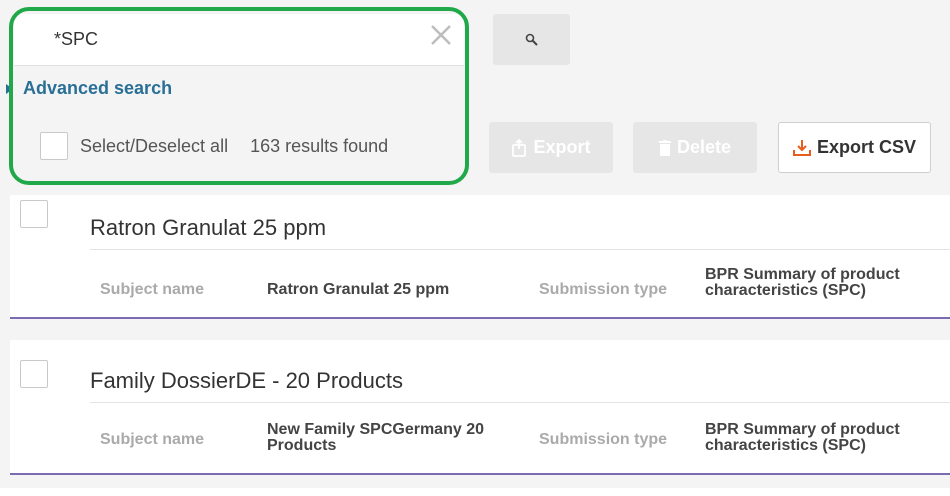 Image resolution: width=950 pixels, height=496 pixels. Describe the element at coordinates (358, 289) in the screenshot. I see `subject-name-value: Ratron Granulat 25 ppm` at that location.